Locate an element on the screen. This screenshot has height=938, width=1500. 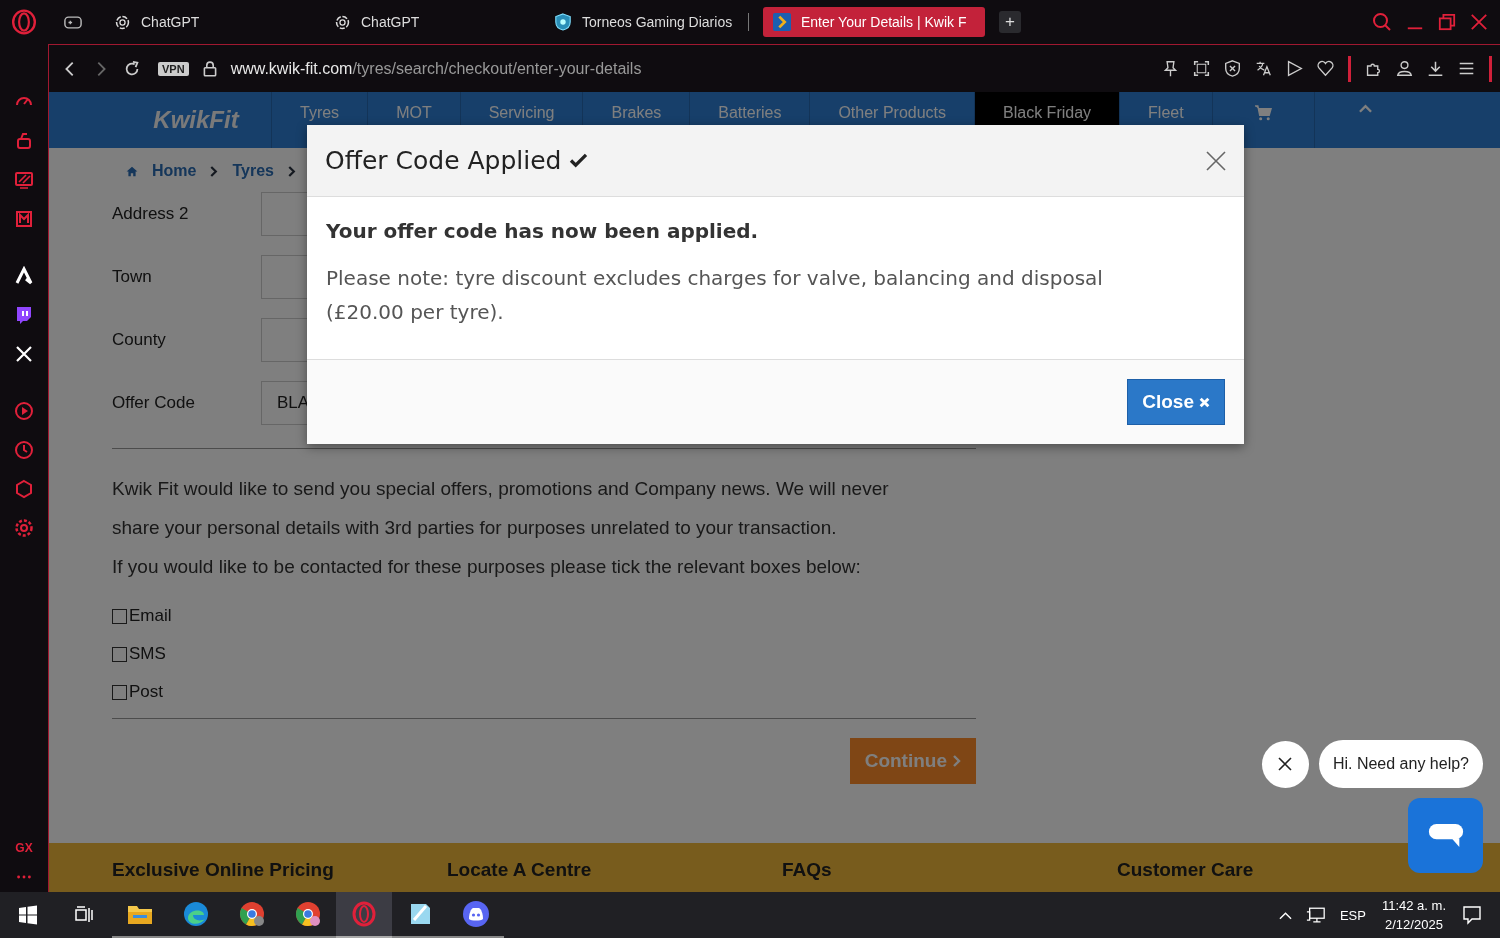
windows-start-icon is located at coordinates (28, 915).